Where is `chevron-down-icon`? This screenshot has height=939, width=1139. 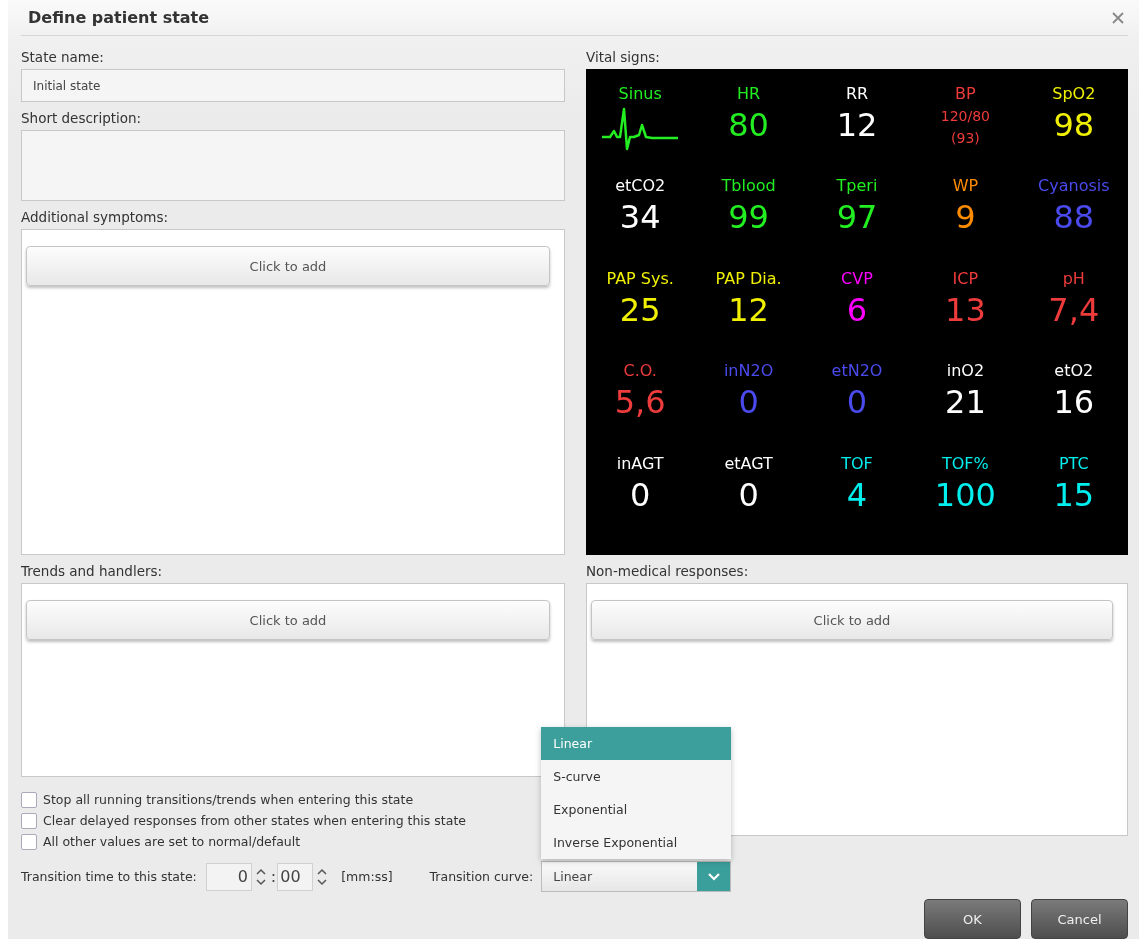 chevron-down-icon is located at coordinates (713, 876).